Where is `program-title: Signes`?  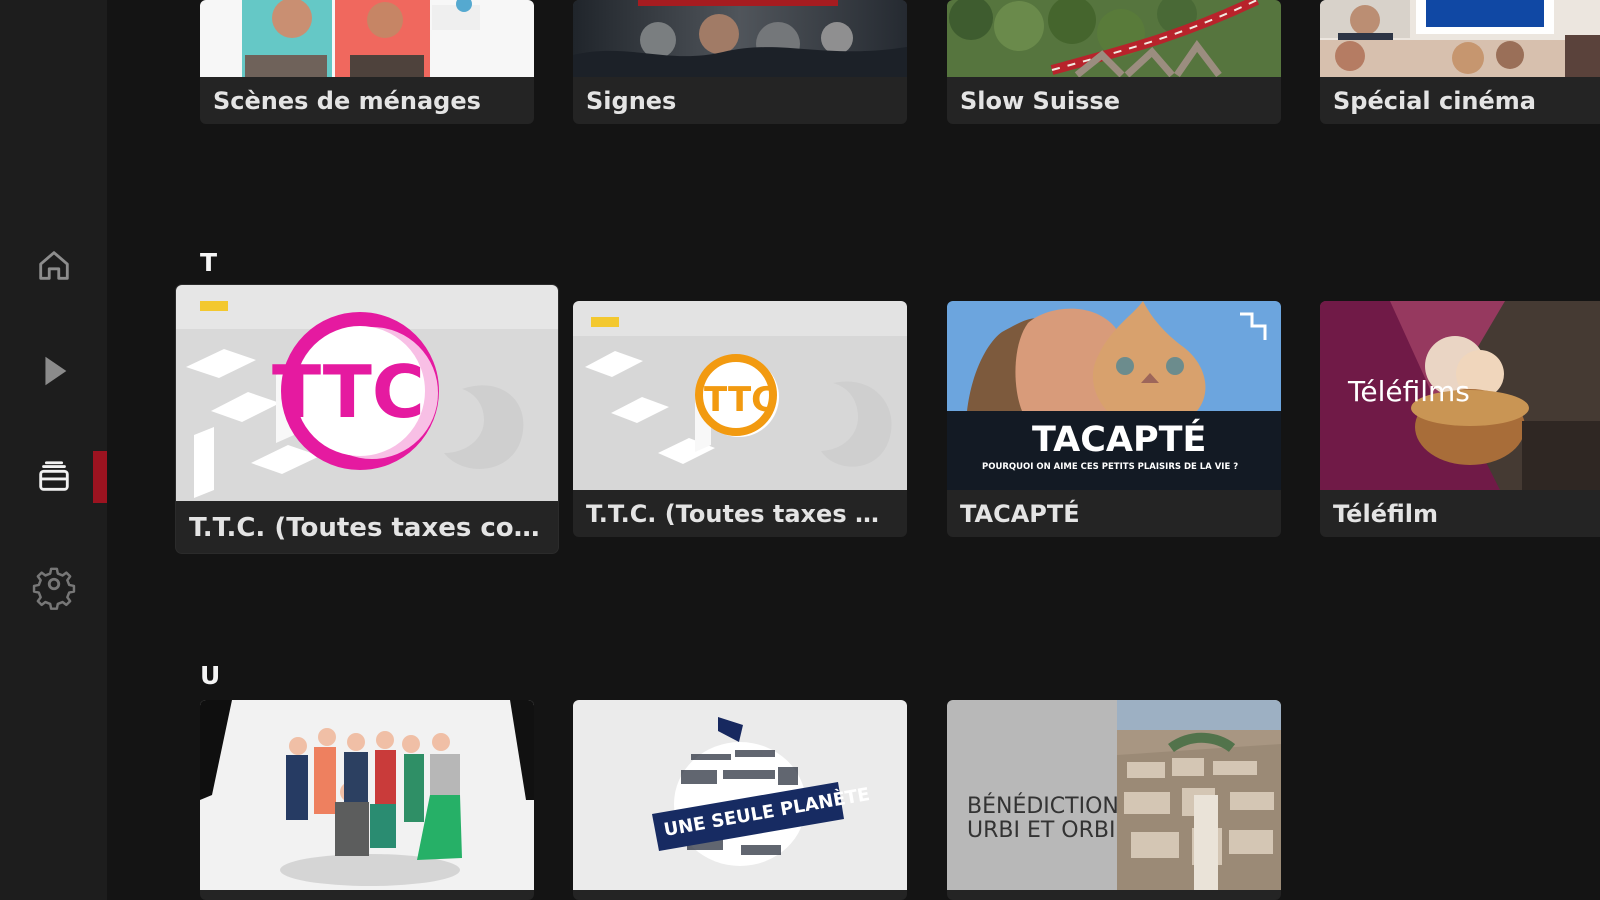
program-title: Signes is located at coordinates (631, 101).